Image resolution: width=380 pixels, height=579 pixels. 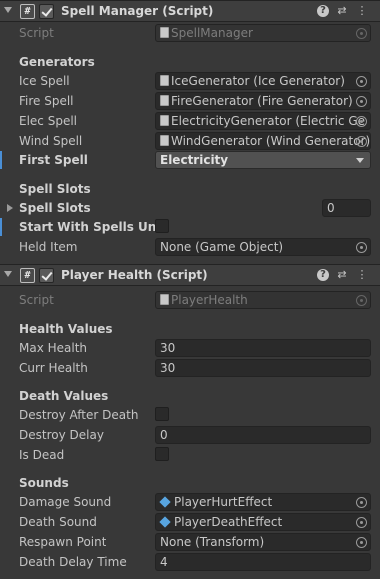 I want to click on wind-spell-label: Wind Spell, so click(x=51, y=141).